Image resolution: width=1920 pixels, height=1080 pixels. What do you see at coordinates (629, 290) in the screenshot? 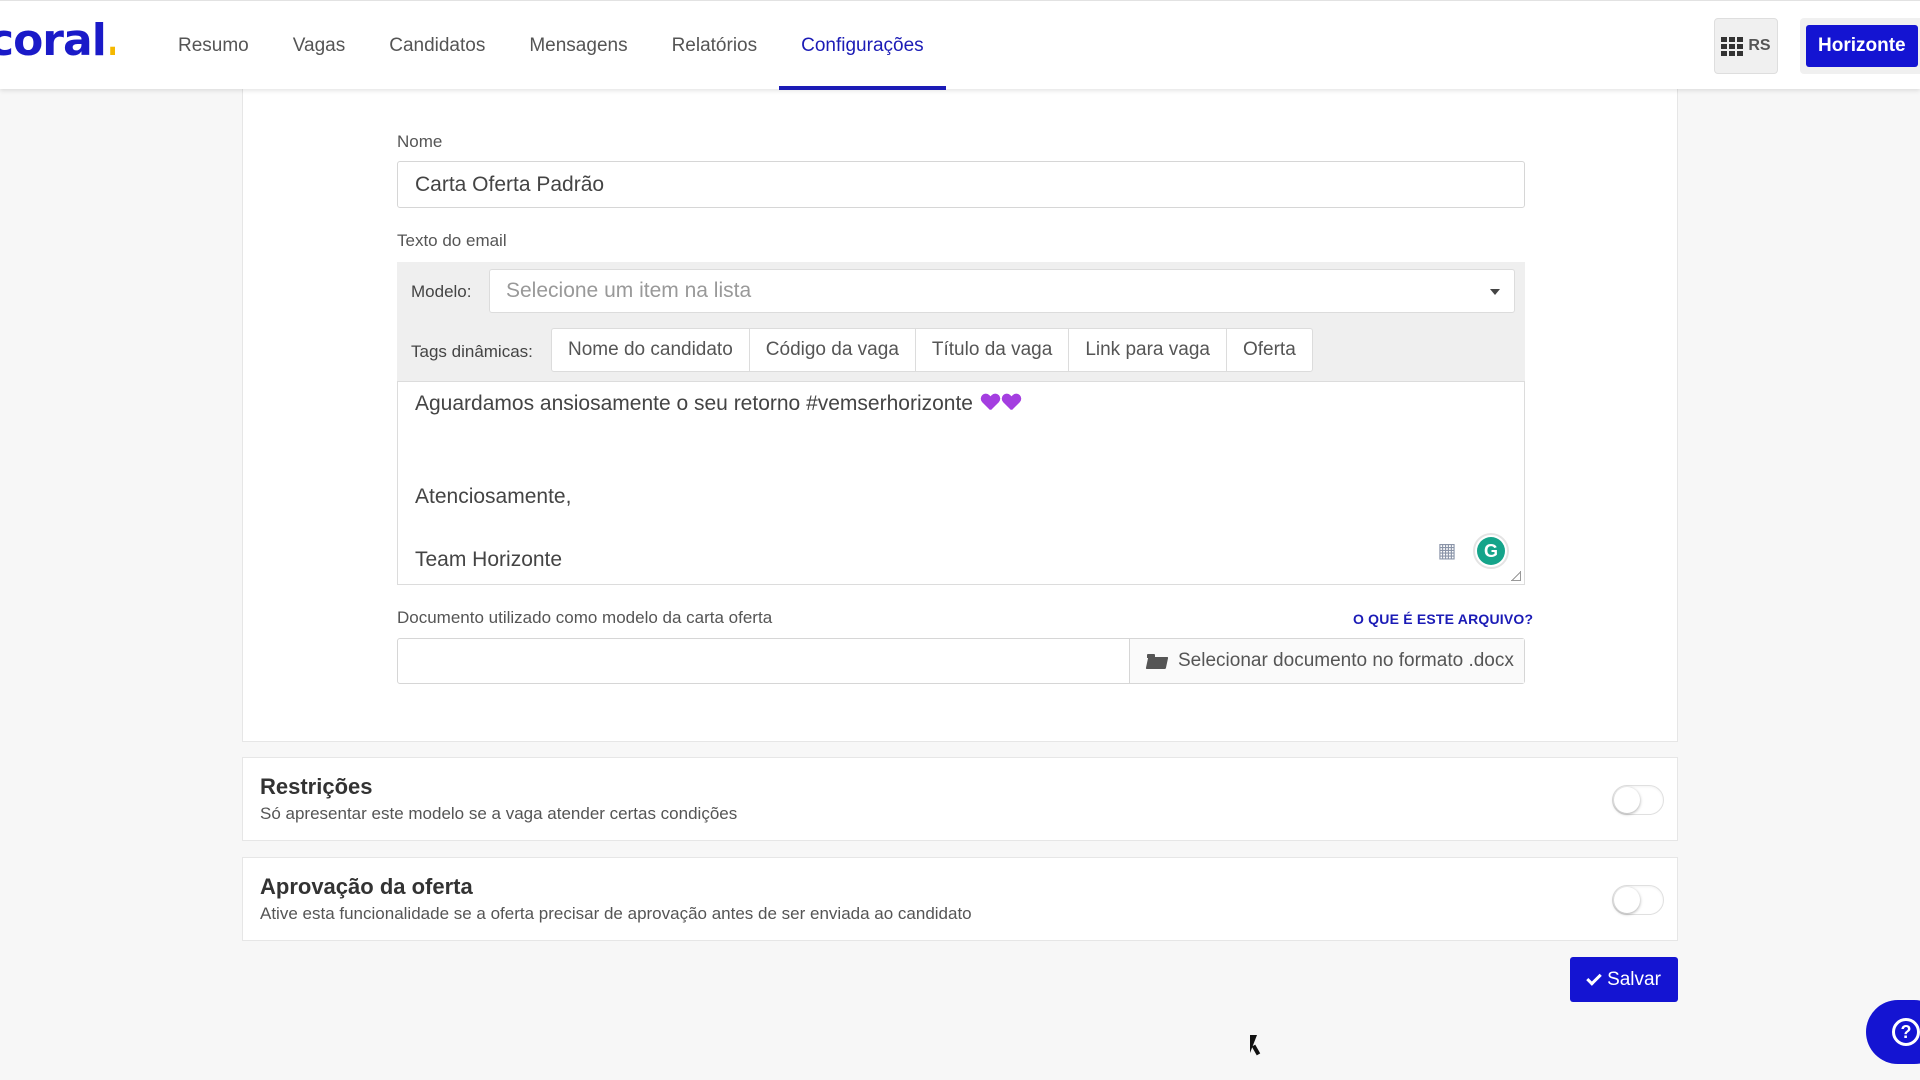
I see `model-select-placeholder: Selecione um item na lista` at bounding box center [629, 290].